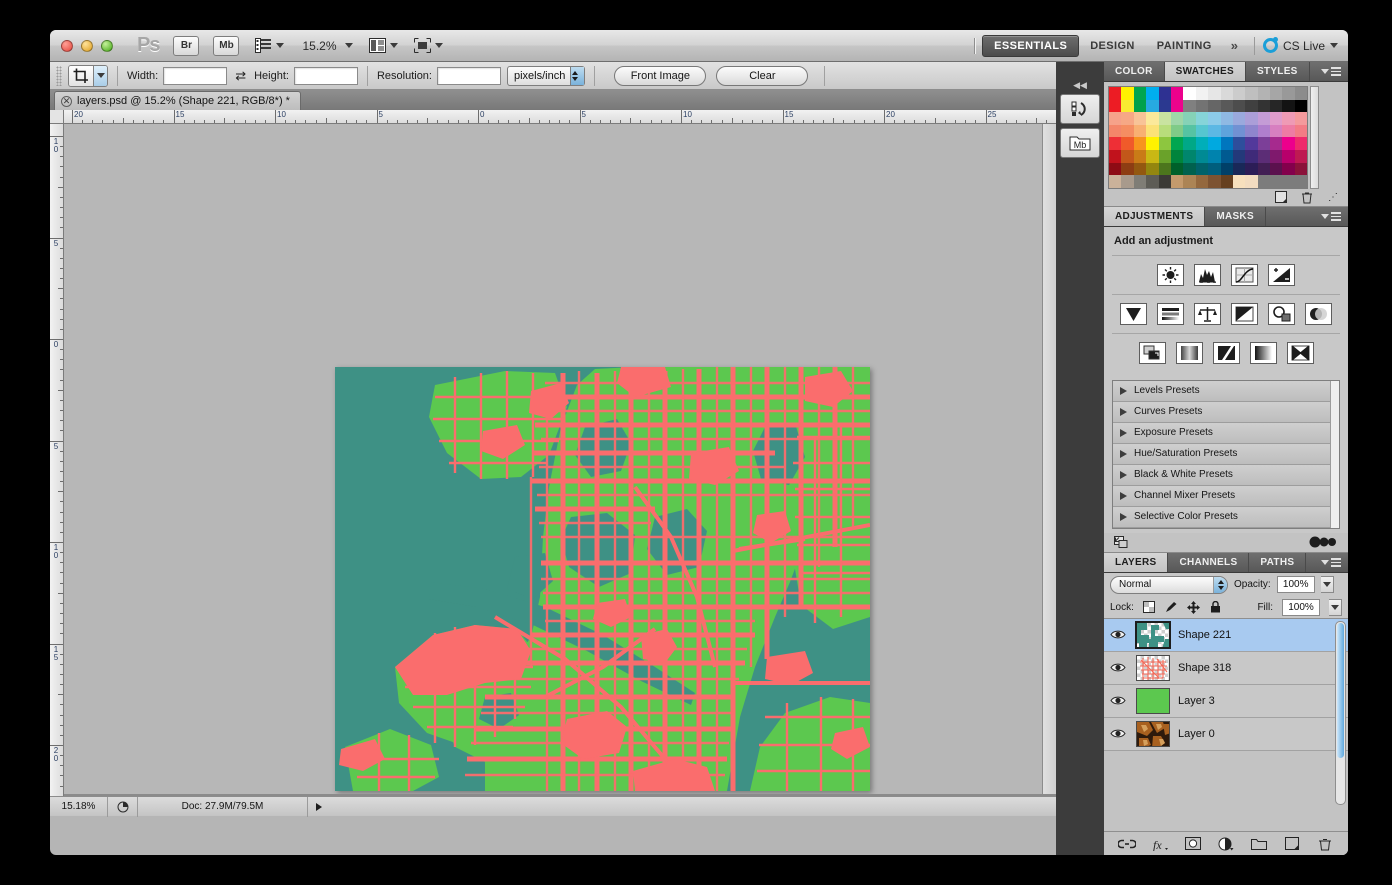  Describe the element at coordinates (1204, 668) in the screenshot. I see `layer-name: Shape 318` at that location.